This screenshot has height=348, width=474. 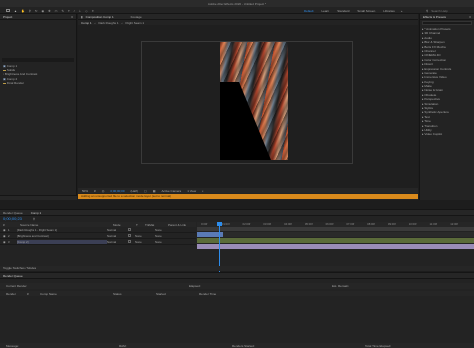 What do you see at coordinates (191, 191) in the screenshot?
I see `views-dropdown: 1 View` at bounding box center [191, 191].